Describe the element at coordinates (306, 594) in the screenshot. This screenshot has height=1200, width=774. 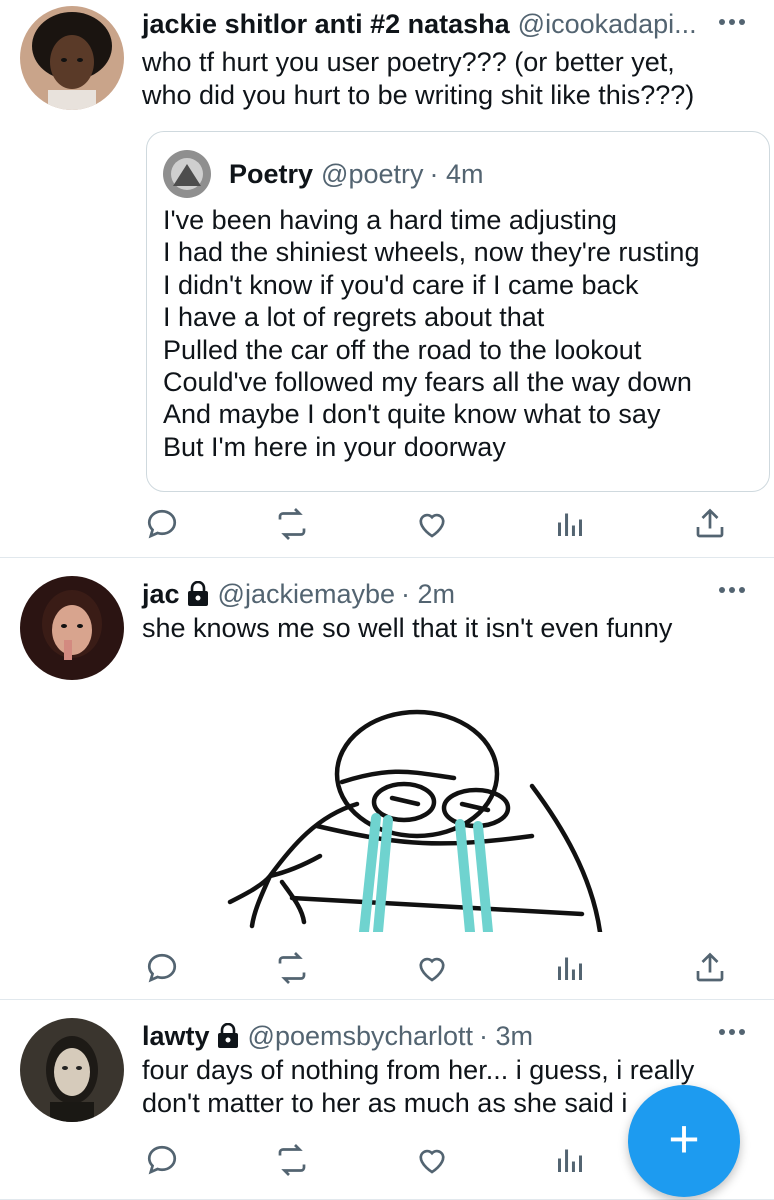
I see `user-handle: @jackiemaybe` at that location.